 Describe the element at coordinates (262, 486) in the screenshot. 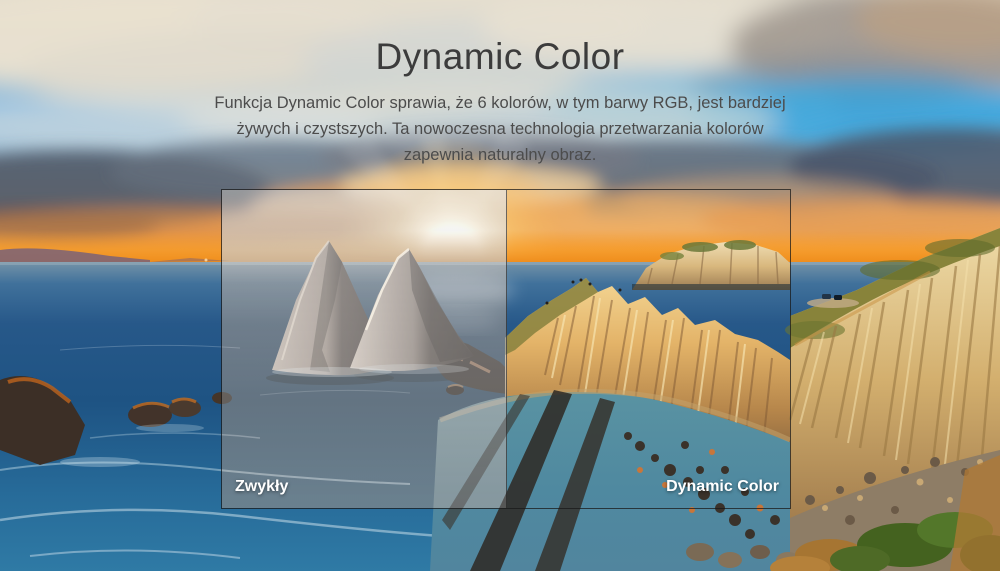

I see `normal-pane-label: Zwykły` at that location.